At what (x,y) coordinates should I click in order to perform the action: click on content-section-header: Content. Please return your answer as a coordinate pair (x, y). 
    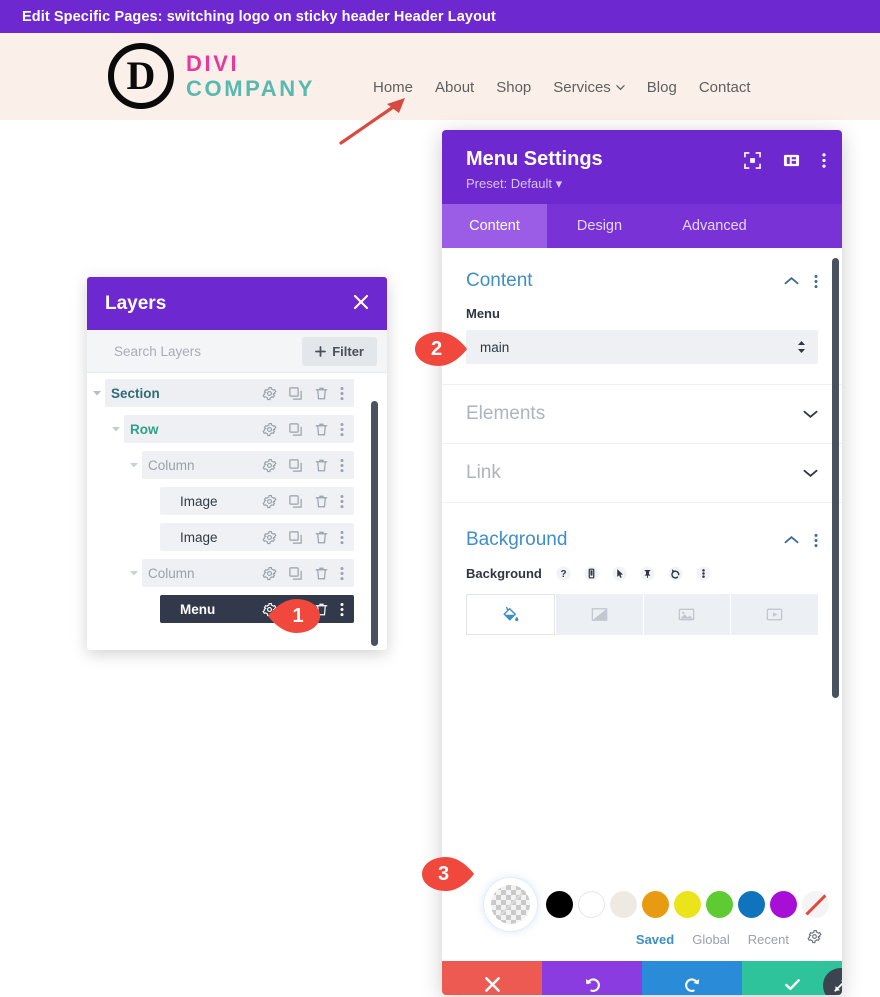
    Looking at the image, I should click on (642, 277).